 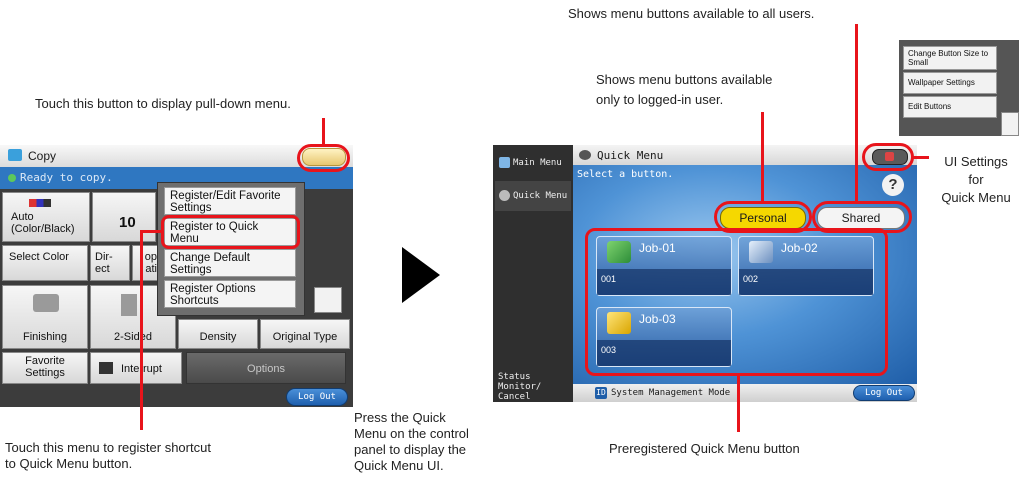 What do you see at coordinates (45, 361) in the screenshot?
I see `favorite-settings-line: Favorite` at bounding box center [45, 361].